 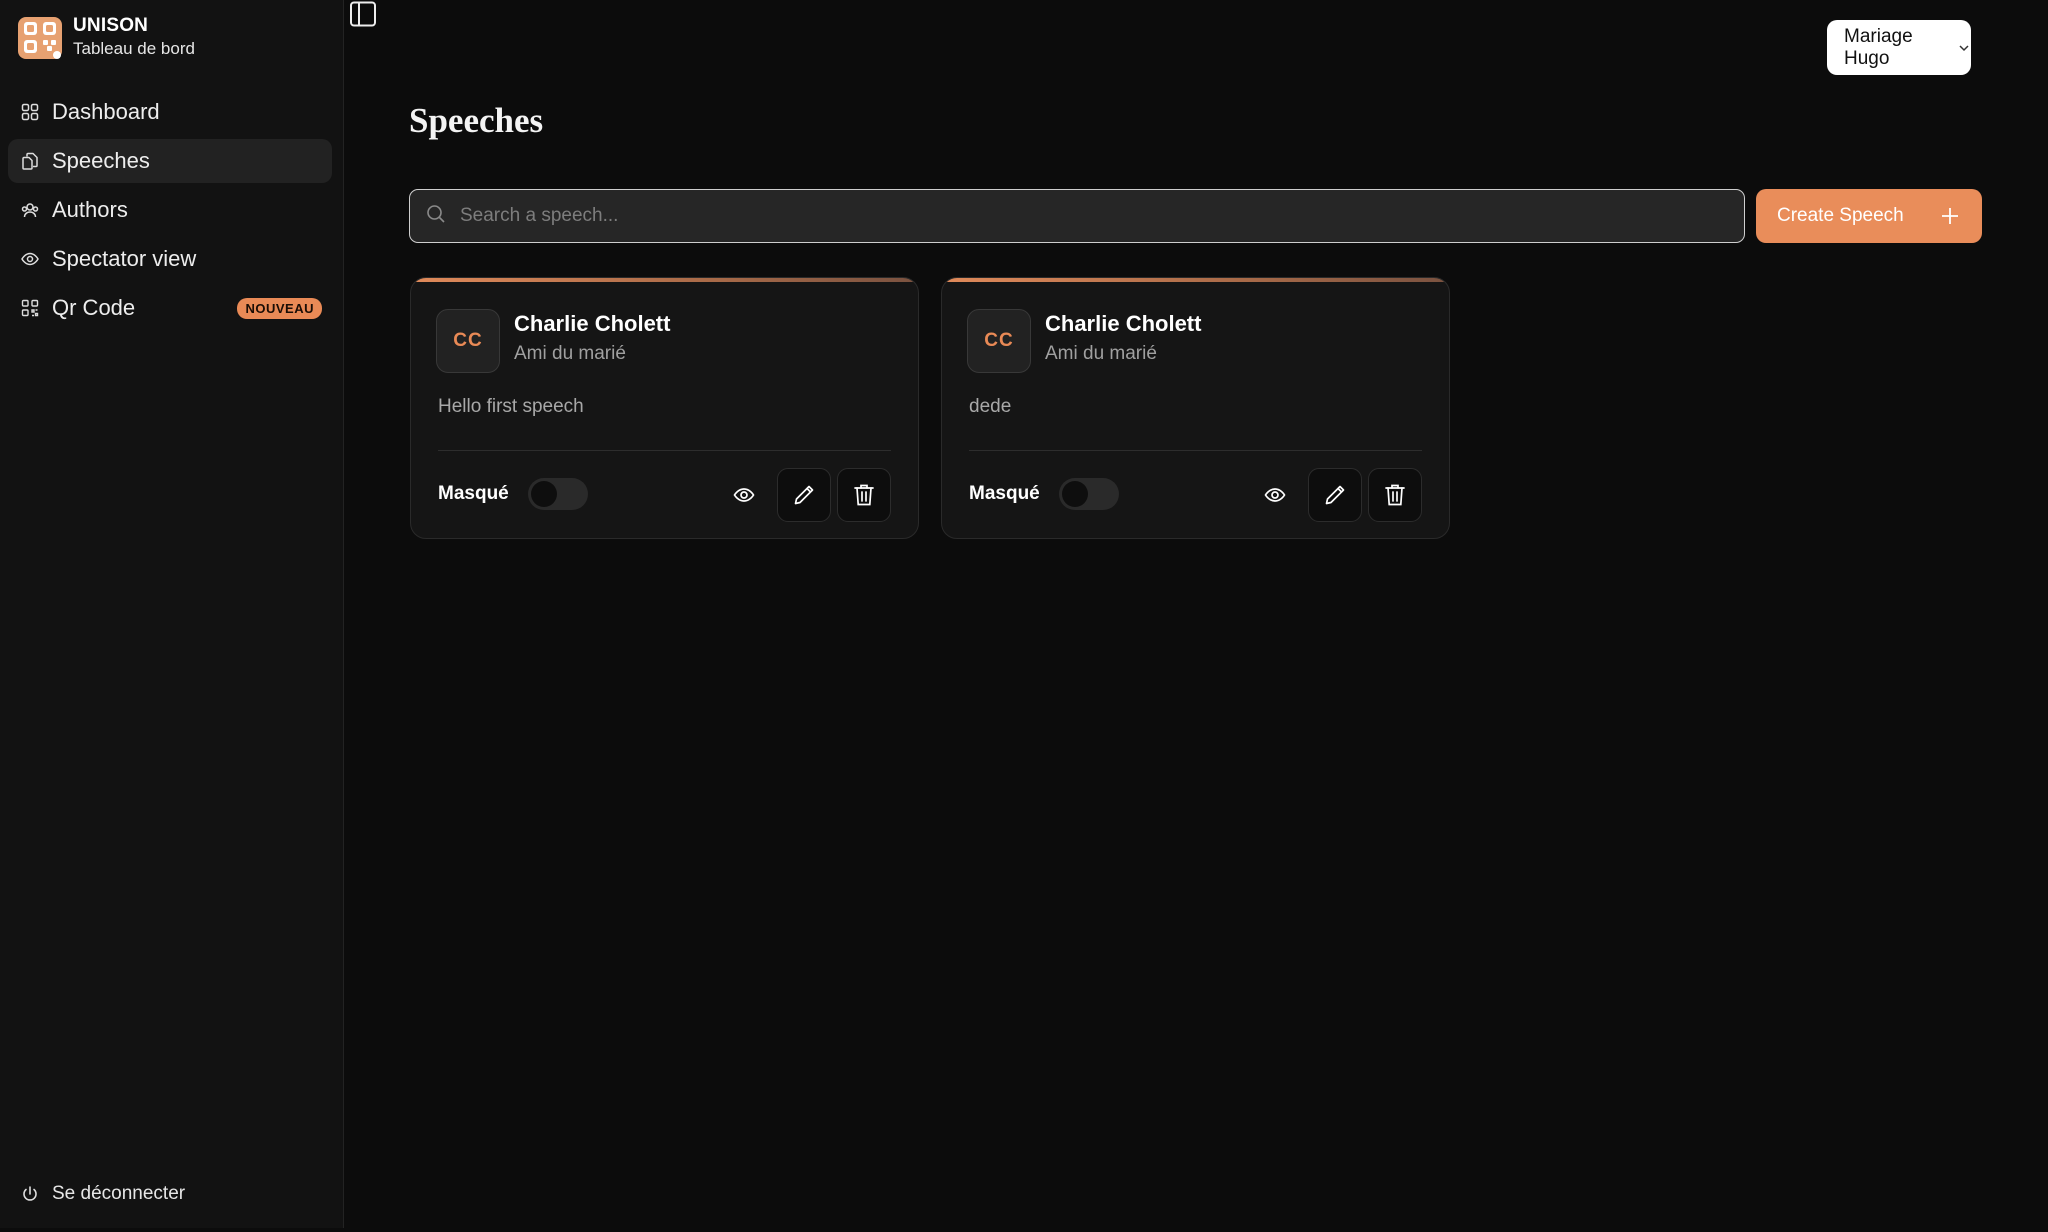 What do you see at coordinates (1878, 47) in the screenshot?
I see `project-selector-label: Mariage Hugo` at bounding box center [1878, 47].